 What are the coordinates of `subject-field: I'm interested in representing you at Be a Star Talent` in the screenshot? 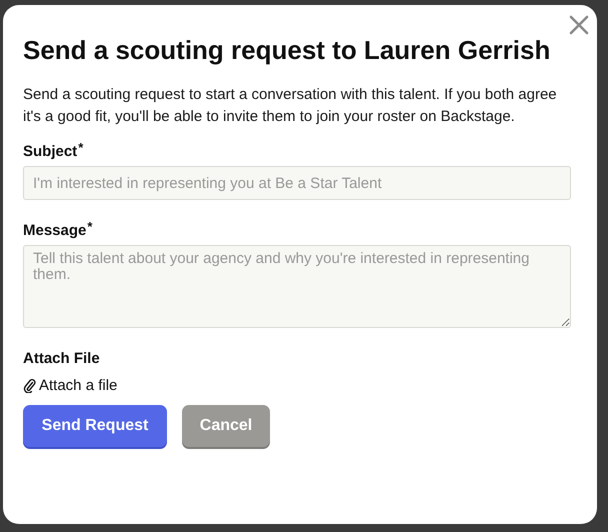 It's located at (297, 183).